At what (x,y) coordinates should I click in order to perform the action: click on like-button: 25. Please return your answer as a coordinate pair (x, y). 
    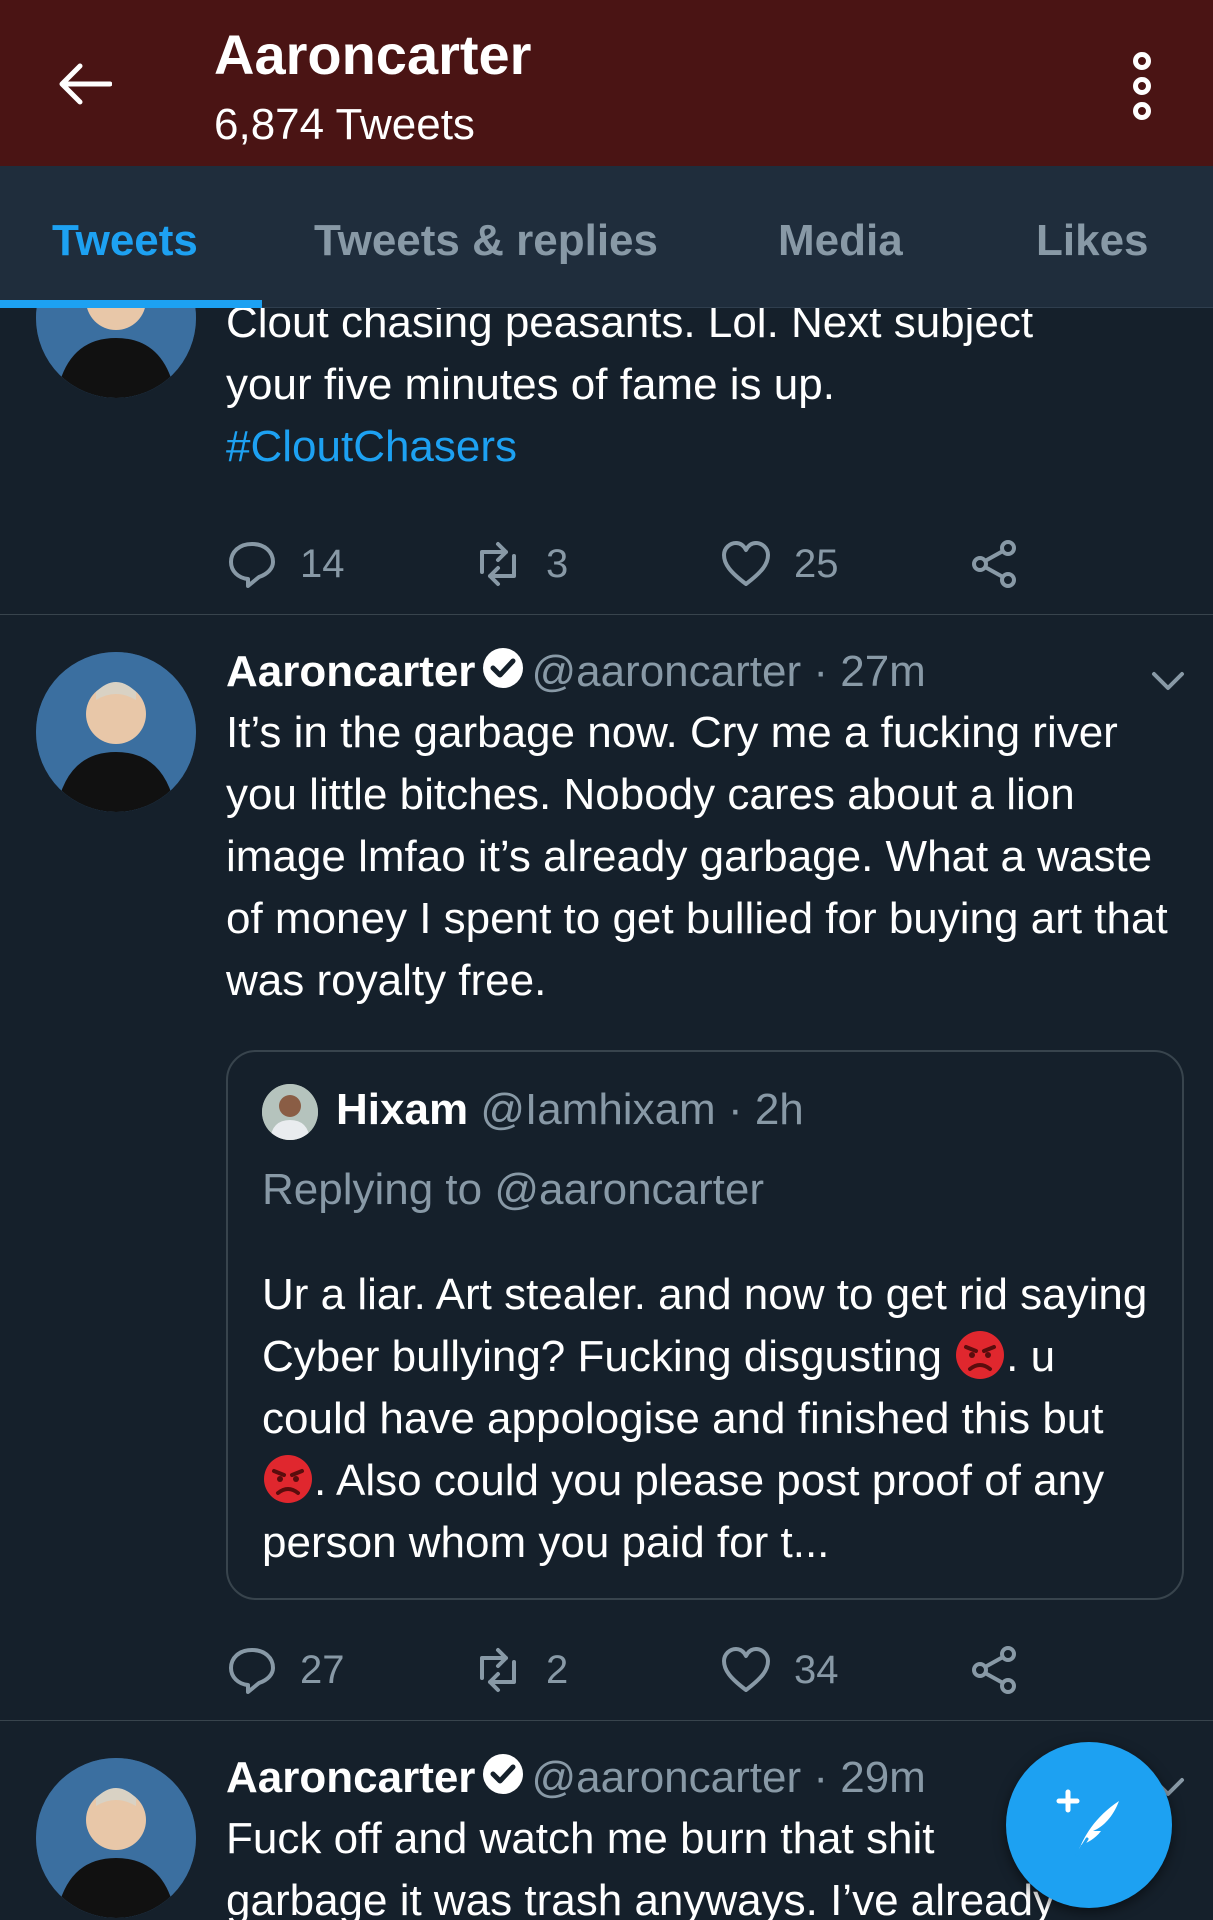
    Looking at the image, I should click on (779, 564).